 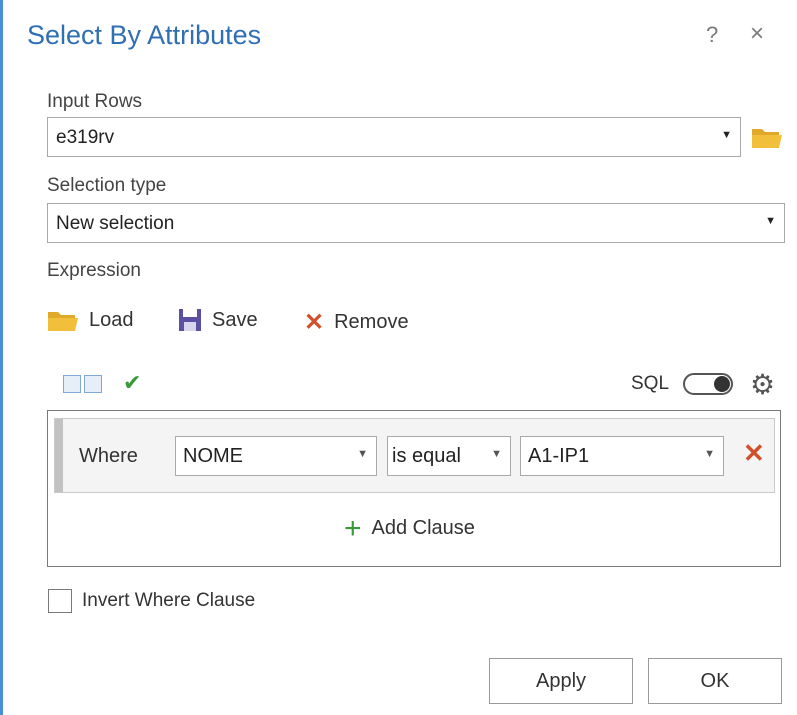 What do you see at coordinates (94, 270) in the screenshot?
I see `expression-label: Expression` at bounding box center [94, 270].